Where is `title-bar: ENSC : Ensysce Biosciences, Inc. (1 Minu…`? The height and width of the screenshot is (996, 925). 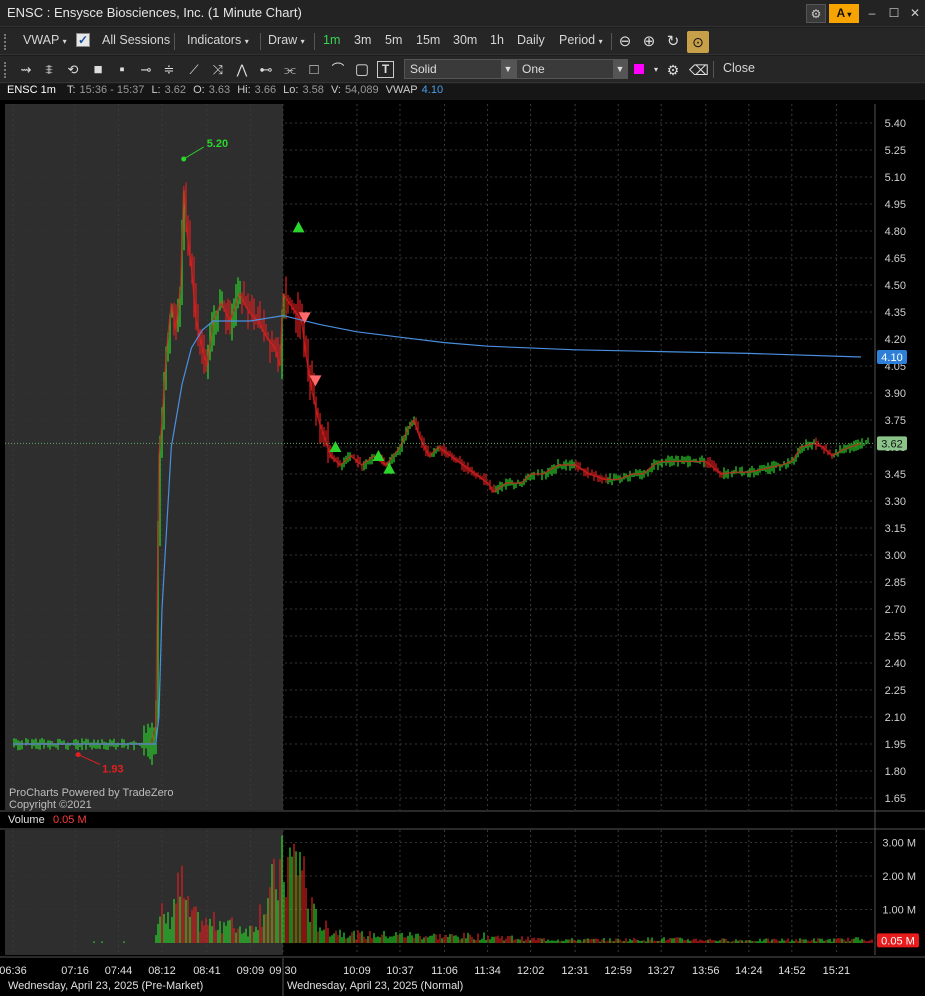 title-bar: ENSC : Ensysce Biosciences, Inc. (1 Minu… is located at coordinates (462, 13).